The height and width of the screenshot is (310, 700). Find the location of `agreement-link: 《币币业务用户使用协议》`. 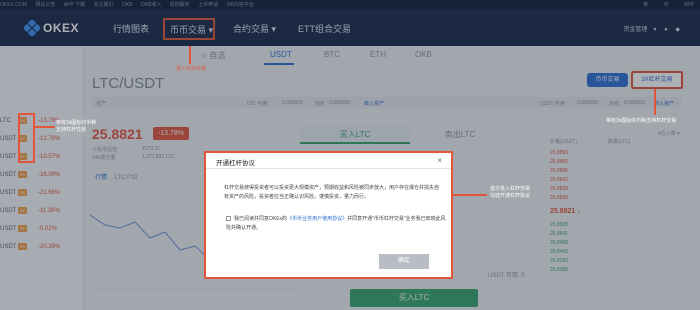

agreement-link: 《币币业务用户使用协议》 is located at coordinates (317, 219).